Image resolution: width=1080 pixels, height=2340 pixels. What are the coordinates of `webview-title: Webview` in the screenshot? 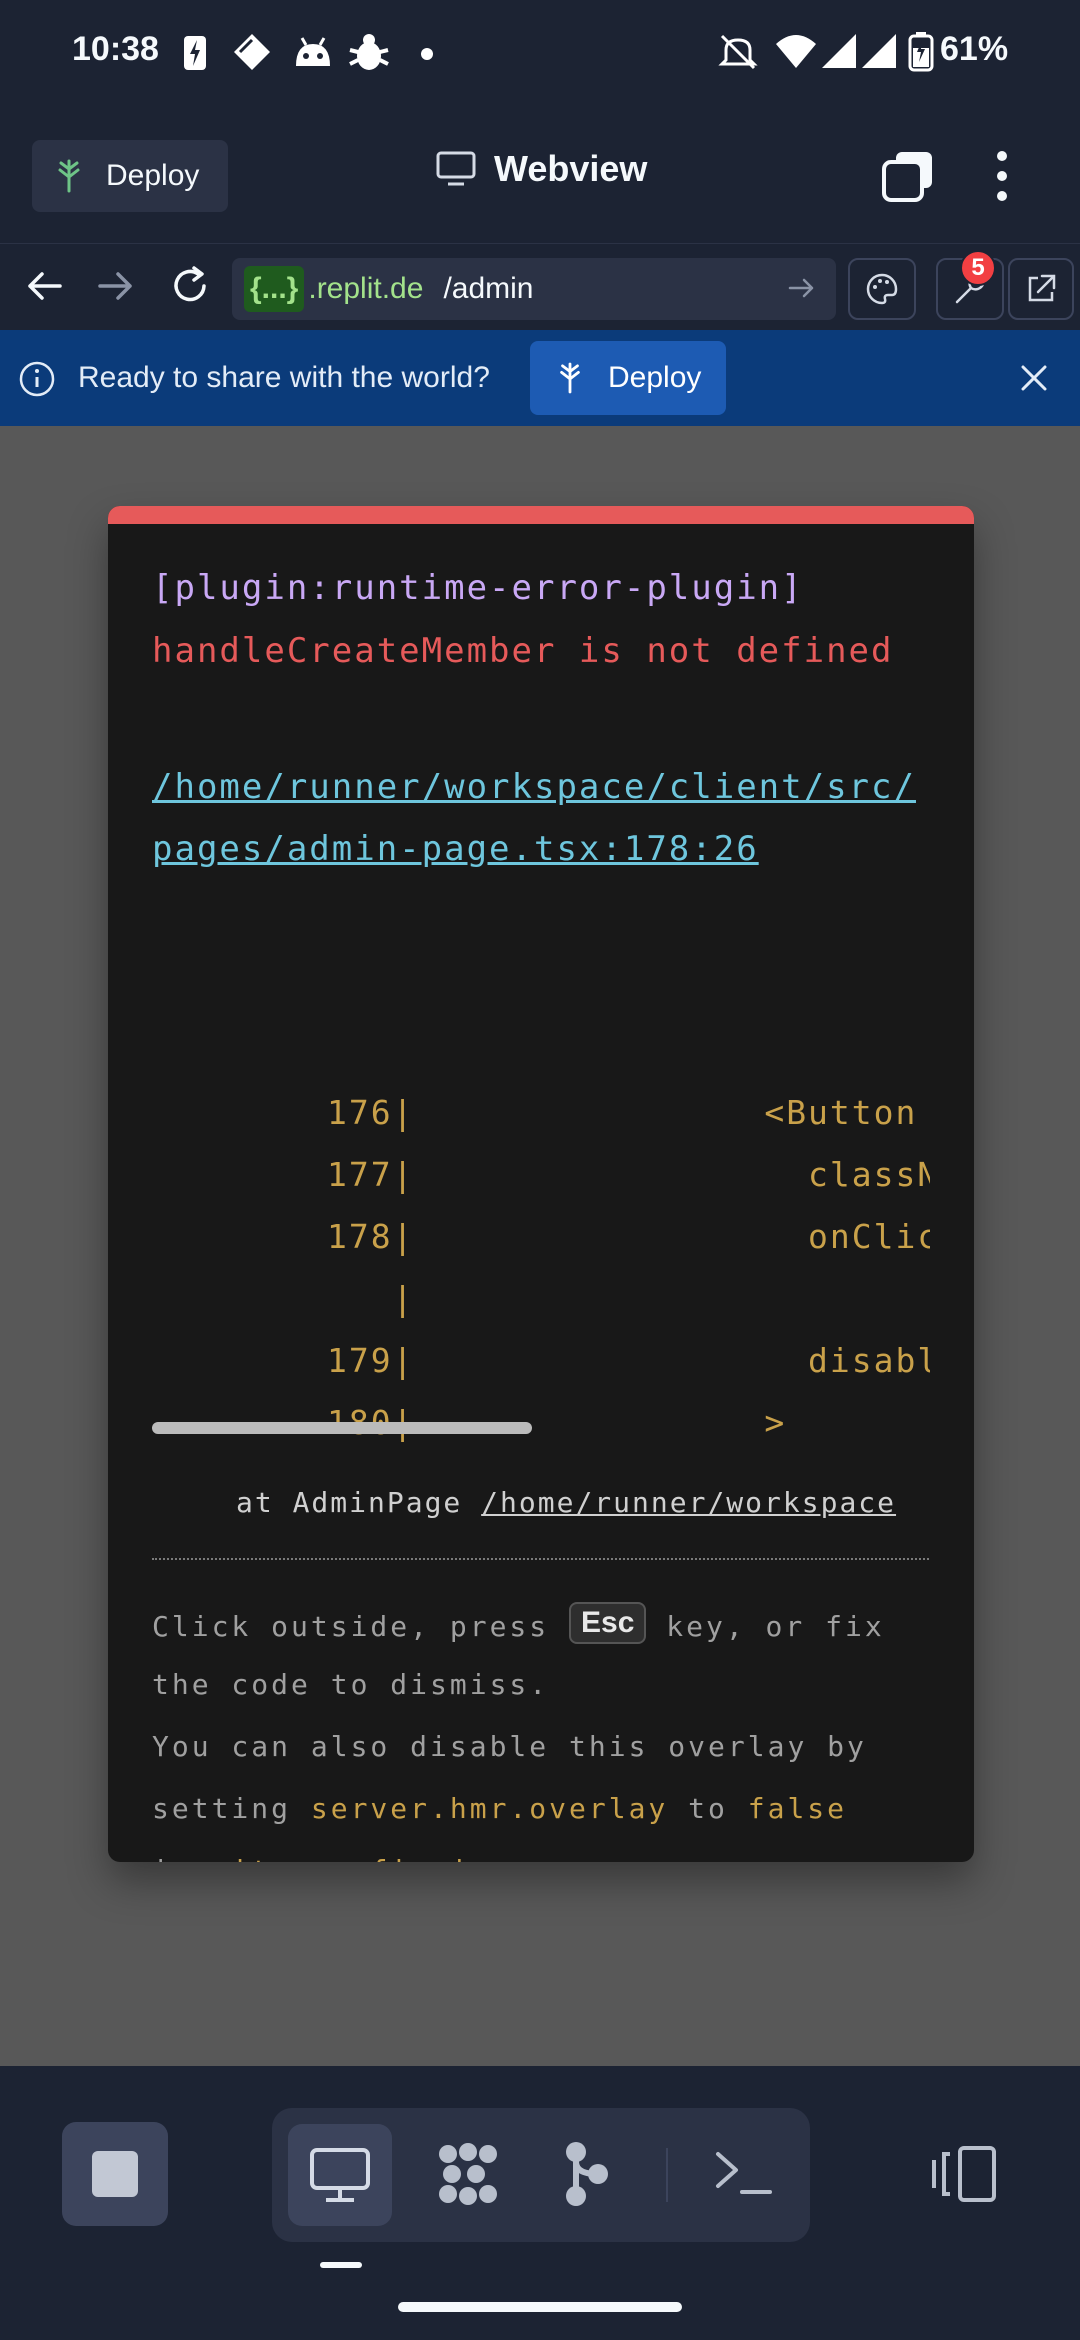 It's located at (541, 169).